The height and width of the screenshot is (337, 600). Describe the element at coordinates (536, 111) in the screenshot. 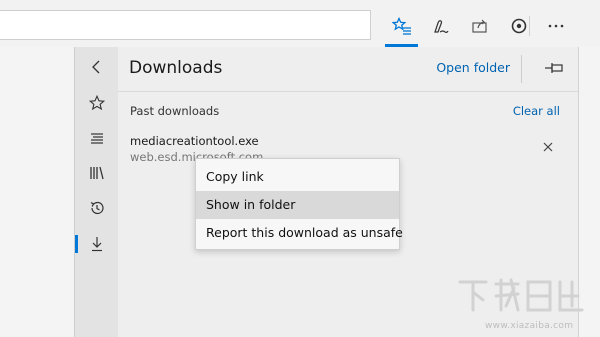

I see `clear-all-link: Clear all` at that location.